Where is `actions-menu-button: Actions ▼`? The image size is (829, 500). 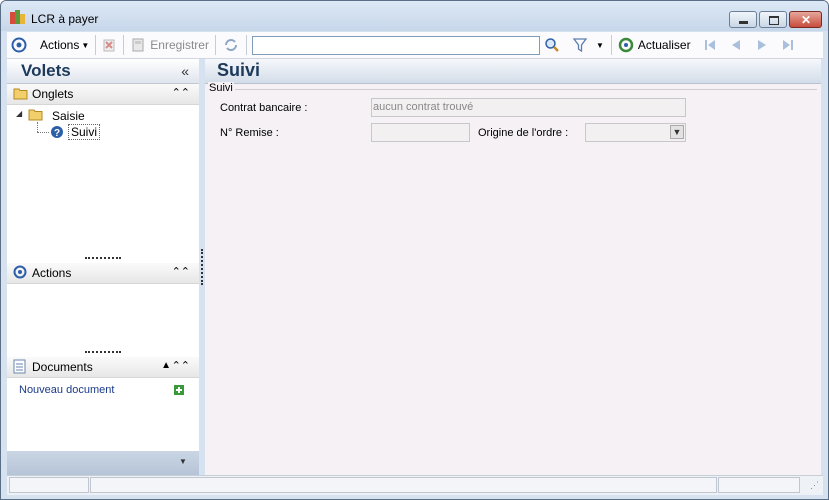 actions-menu-button: Actions ▼ is located at coordinates (64, 45).